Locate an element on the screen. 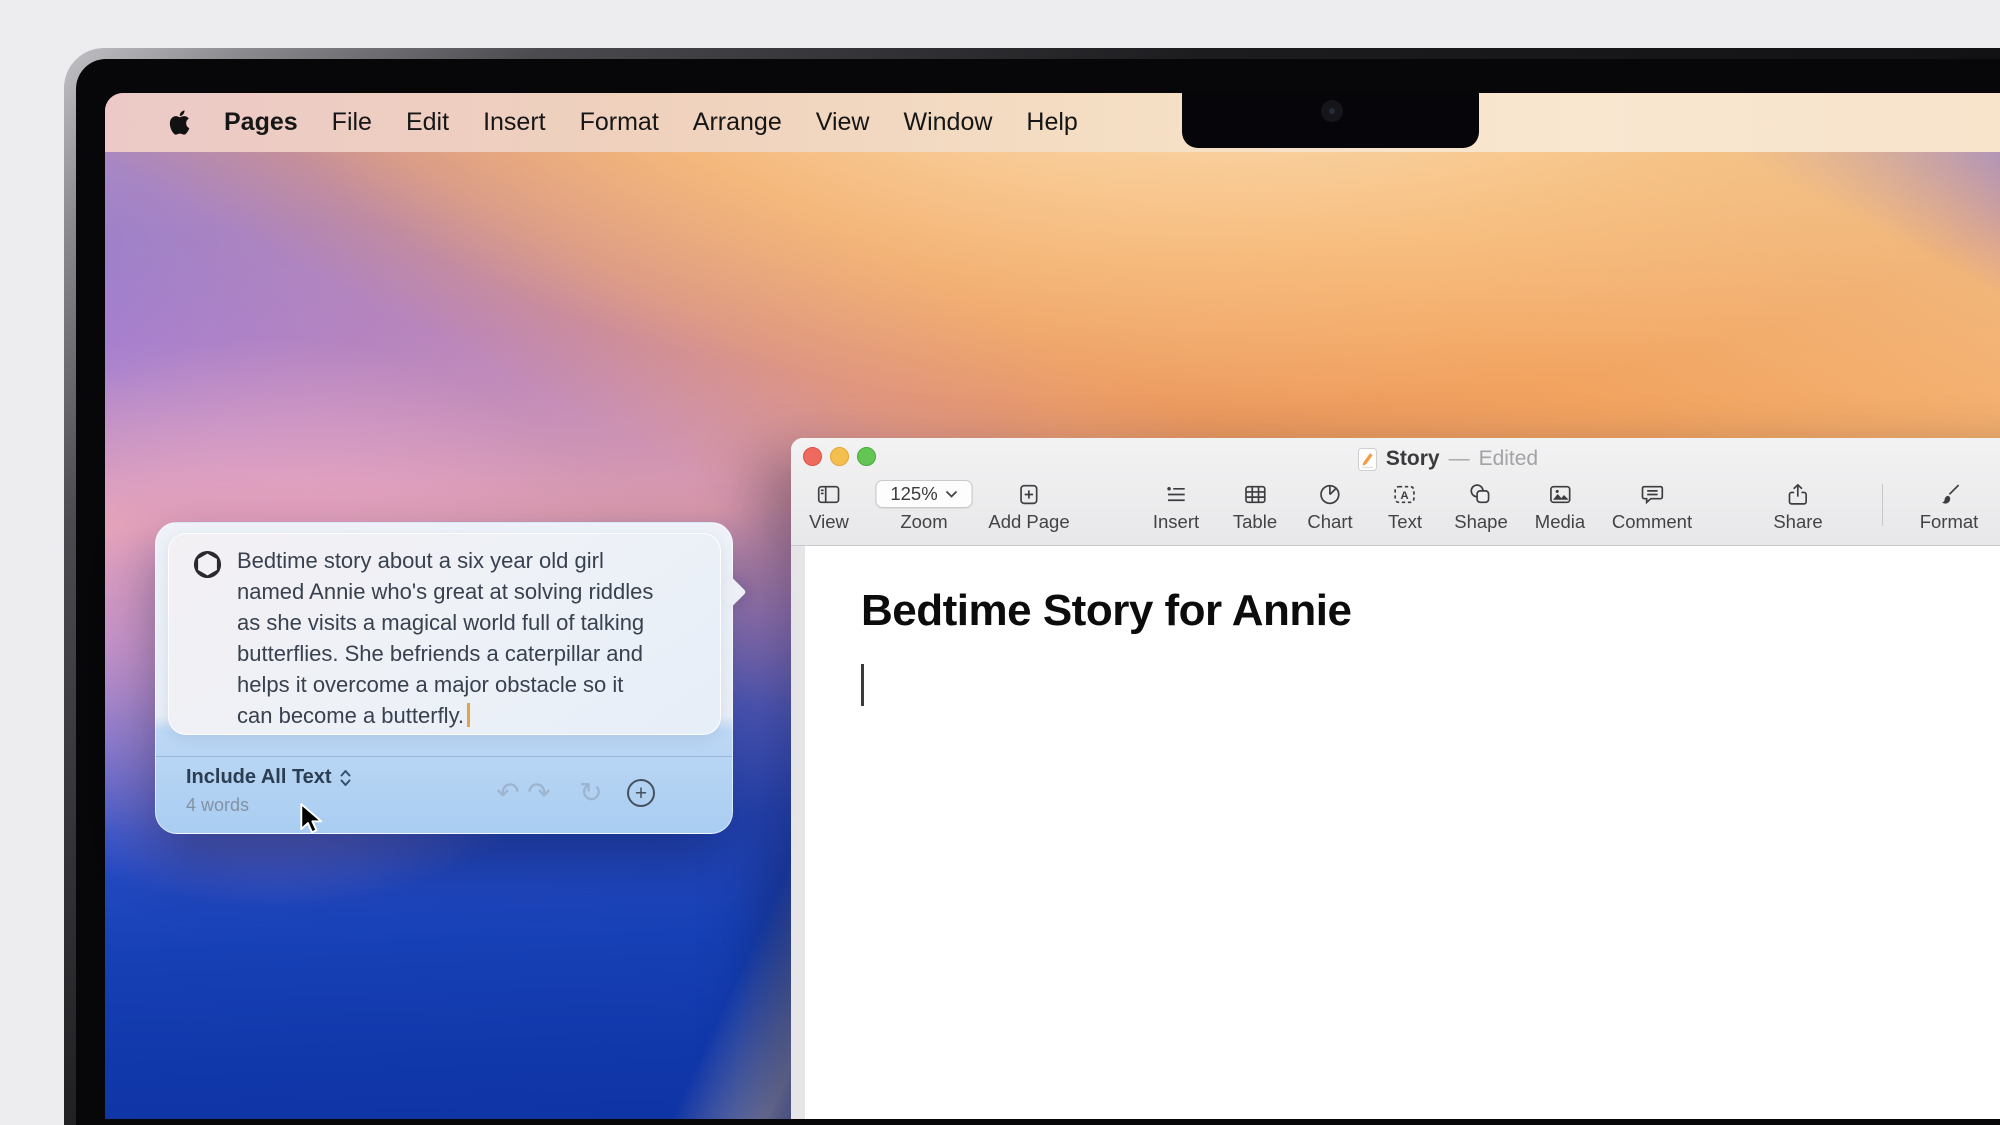 The height and width of the screenshot is (1125, 2000). dictation-caret is located at coordinates (469, 715).